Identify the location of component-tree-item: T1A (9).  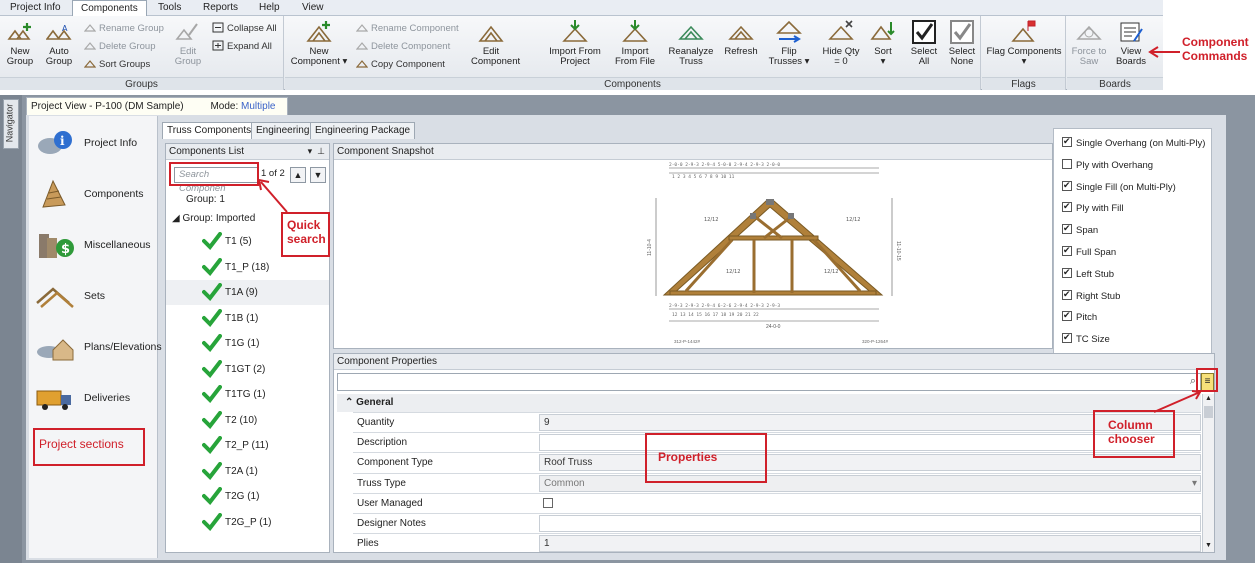
(247, 292).